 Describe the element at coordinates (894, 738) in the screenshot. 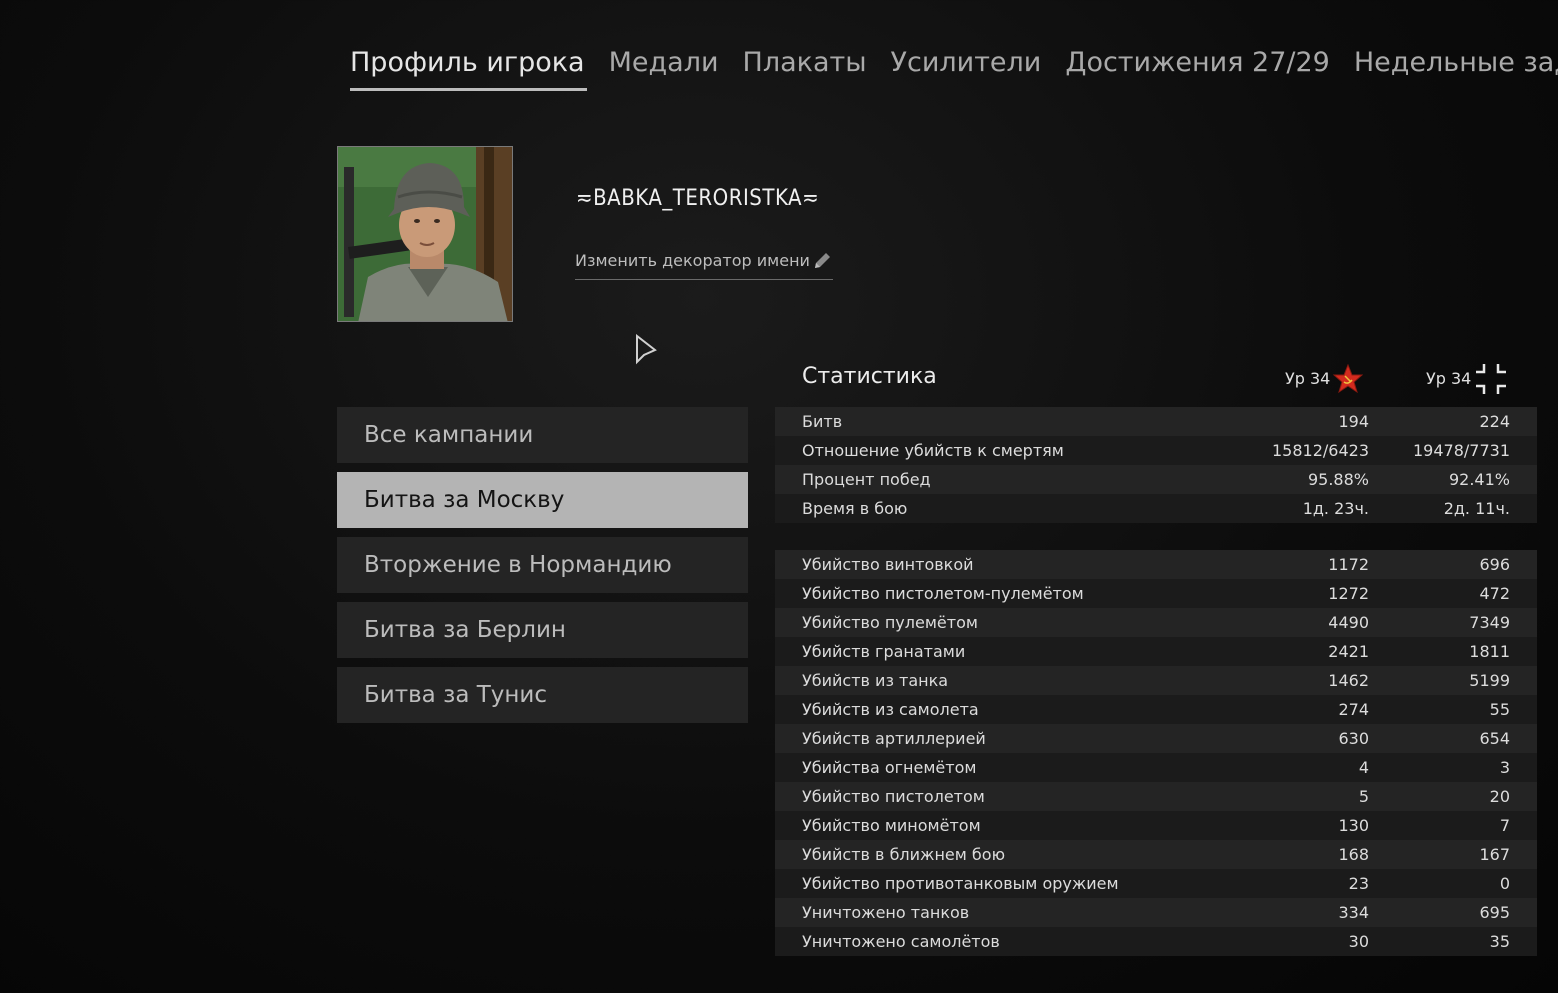

I see `stat-label: Убийств артиллерией` at that location.